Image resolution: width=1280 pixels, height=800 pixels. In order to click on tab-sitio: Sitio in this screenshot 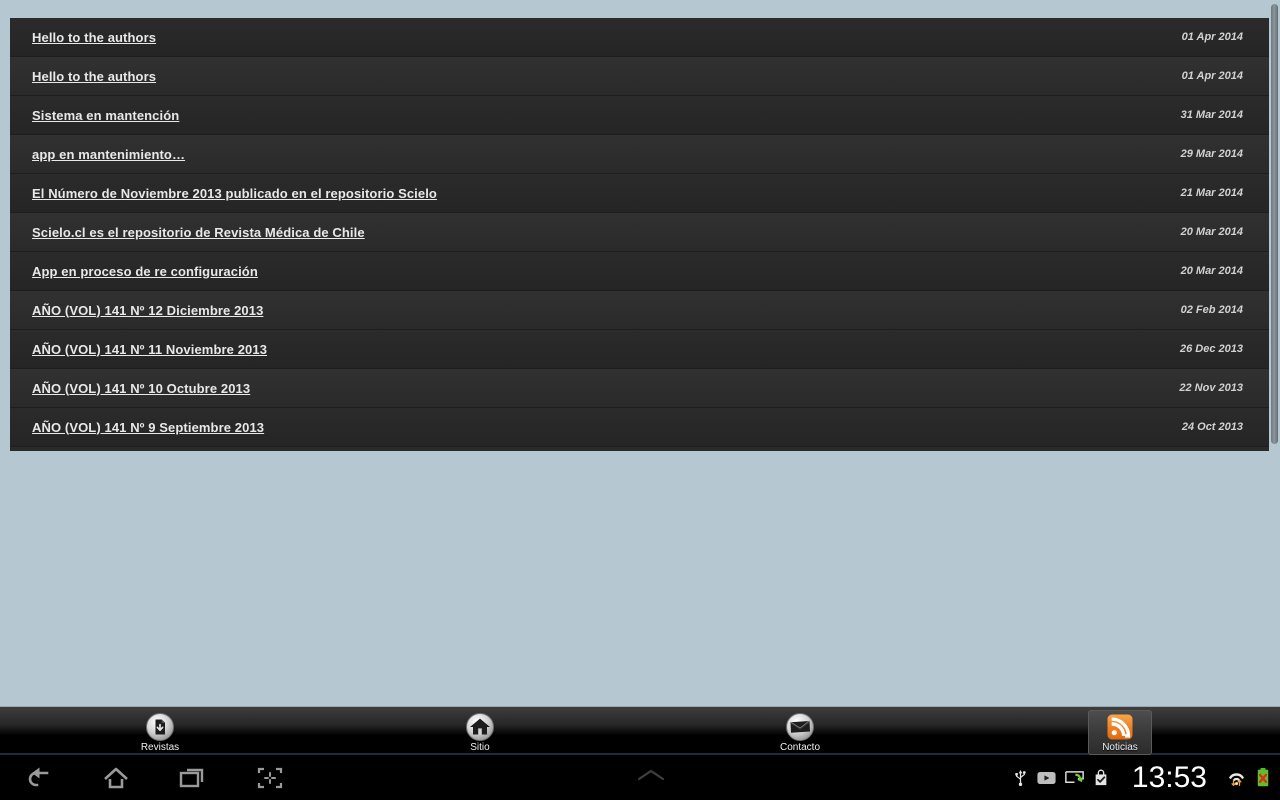, I will do `click(480, 730)`.